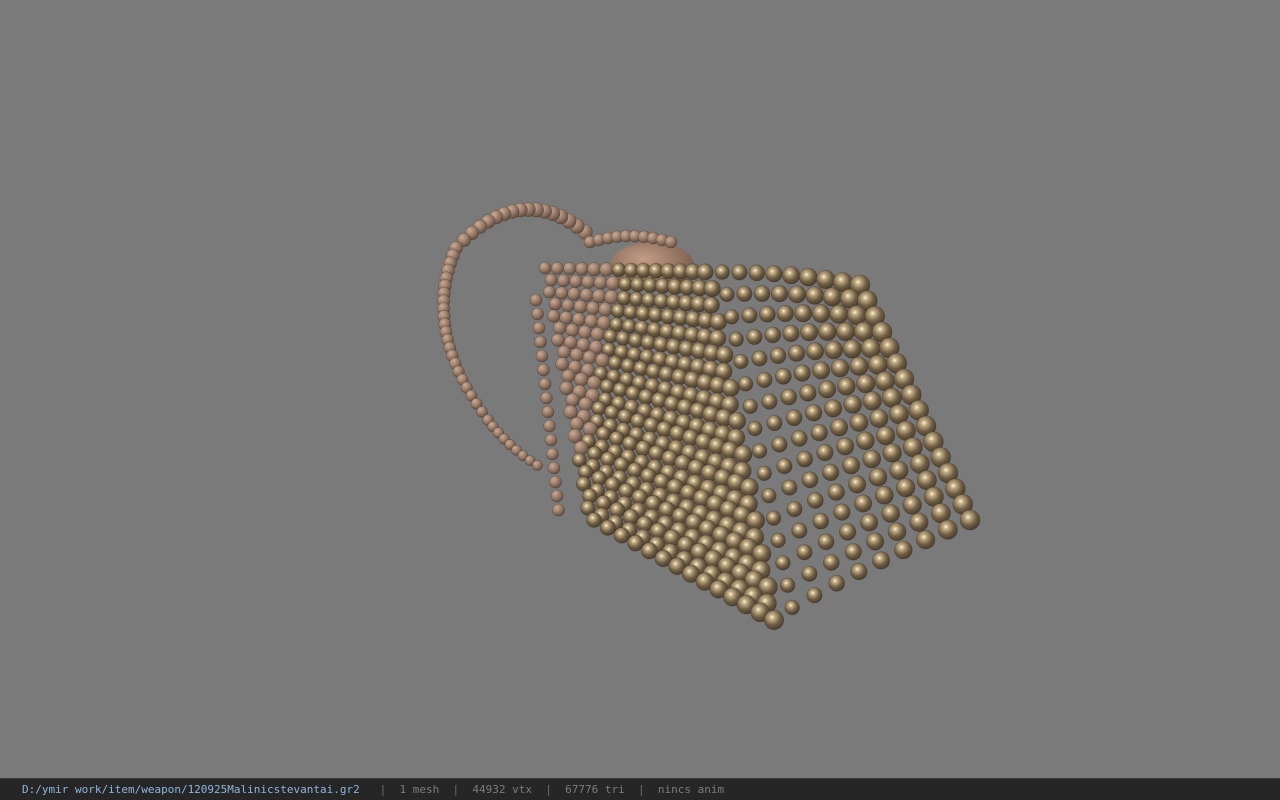 This screenshot has height=800, width=1280. What do you see at coordinates (691, 789) in the screenshot?
I see `animation-status: nincs anim` at bounding box center [691, 789].